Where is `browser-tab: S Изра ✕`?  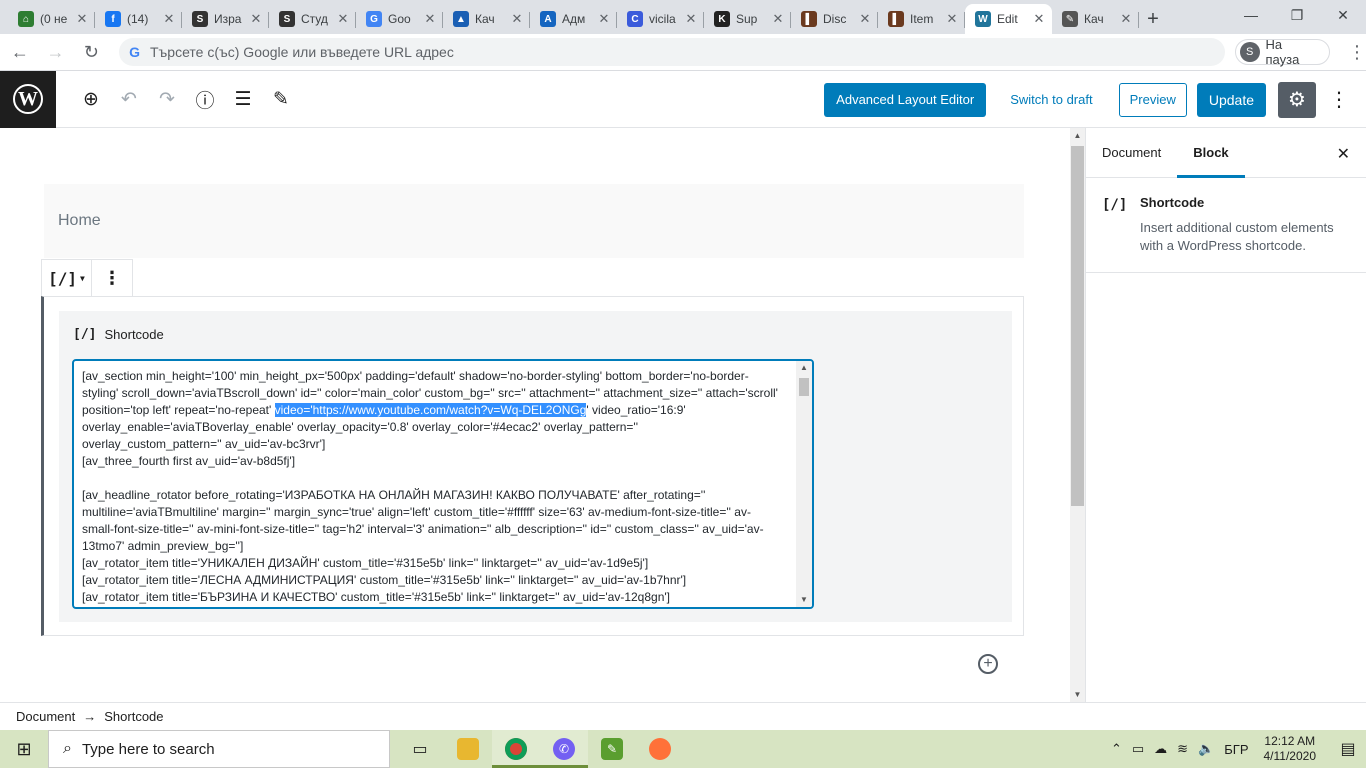
browser-tab: S Изра ✕ is located at coordinates (225, 19).